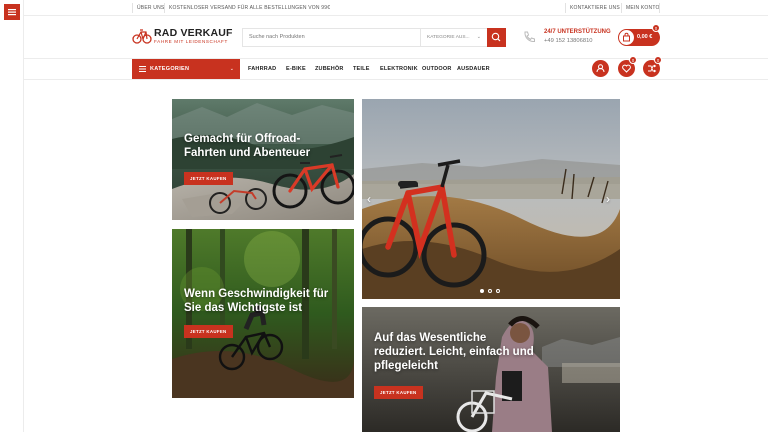 This screenshot has height=432, width=768. Describe the element at coordinates (208, 178) in the screenshot. I see `banner-offroad-button: JETZT KAUFEN` at that location.